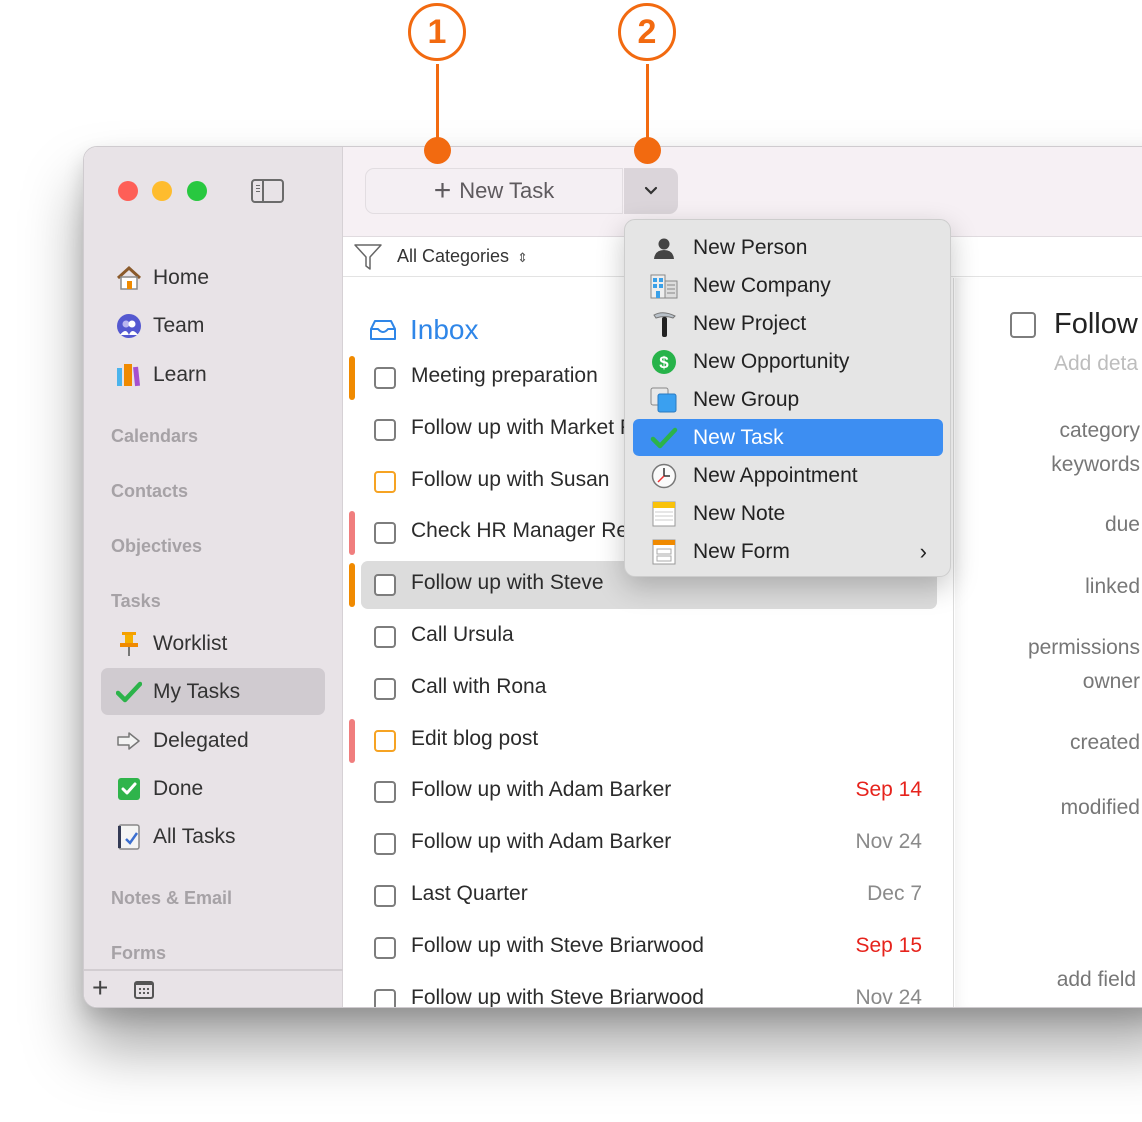 This screenshot has height=1122, width=1142. Describe the element at coordinates (648, 896) in the screenshot. I see `task-row: Last Quarter Dec 7` at that location.